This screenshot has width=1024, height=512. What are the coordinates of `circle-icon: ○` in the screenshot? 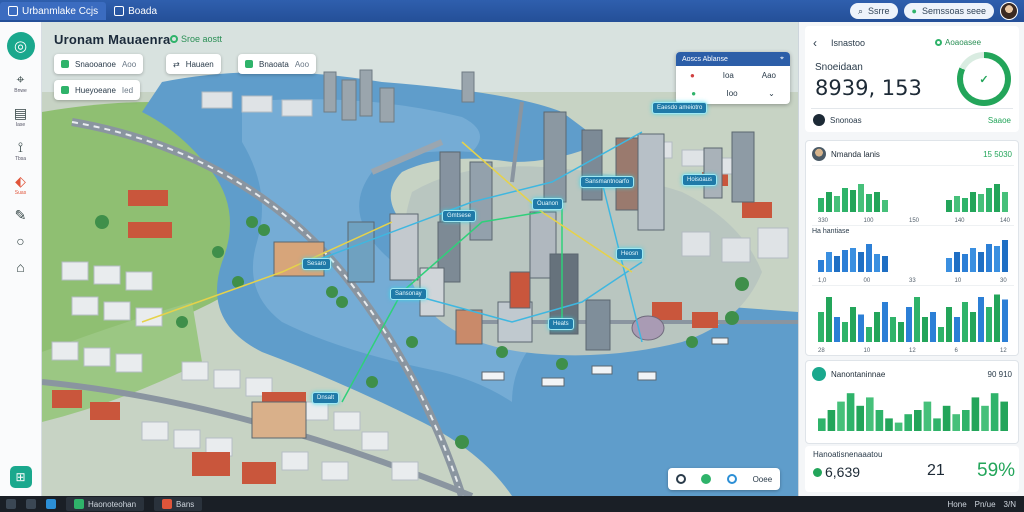 It's located at (20, 241).